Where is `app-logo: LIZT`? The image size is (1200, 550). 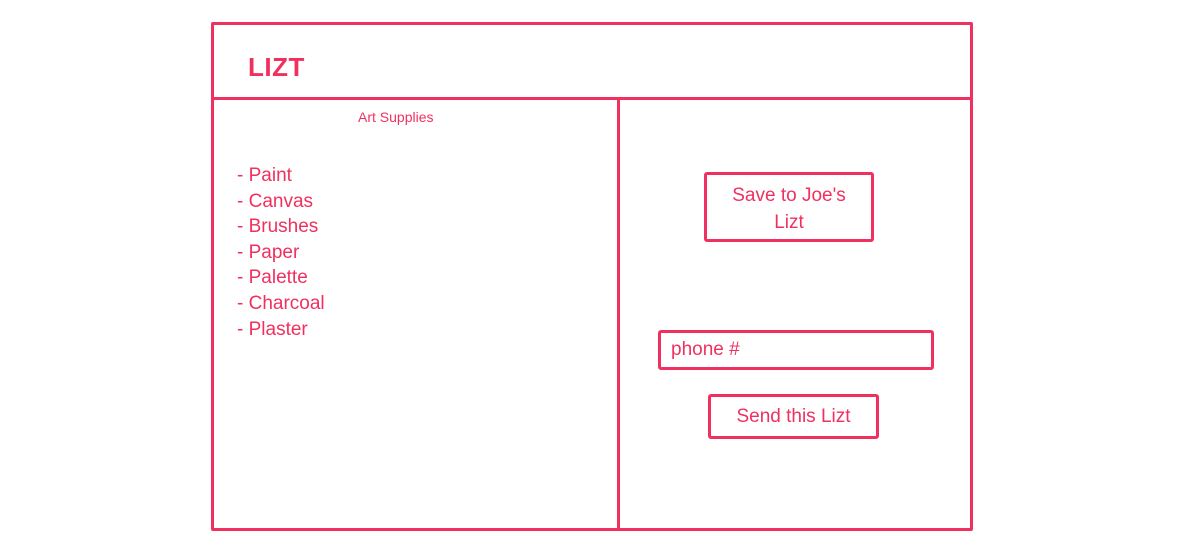 app-logo: LIZT is located at coordinates (276, 67).